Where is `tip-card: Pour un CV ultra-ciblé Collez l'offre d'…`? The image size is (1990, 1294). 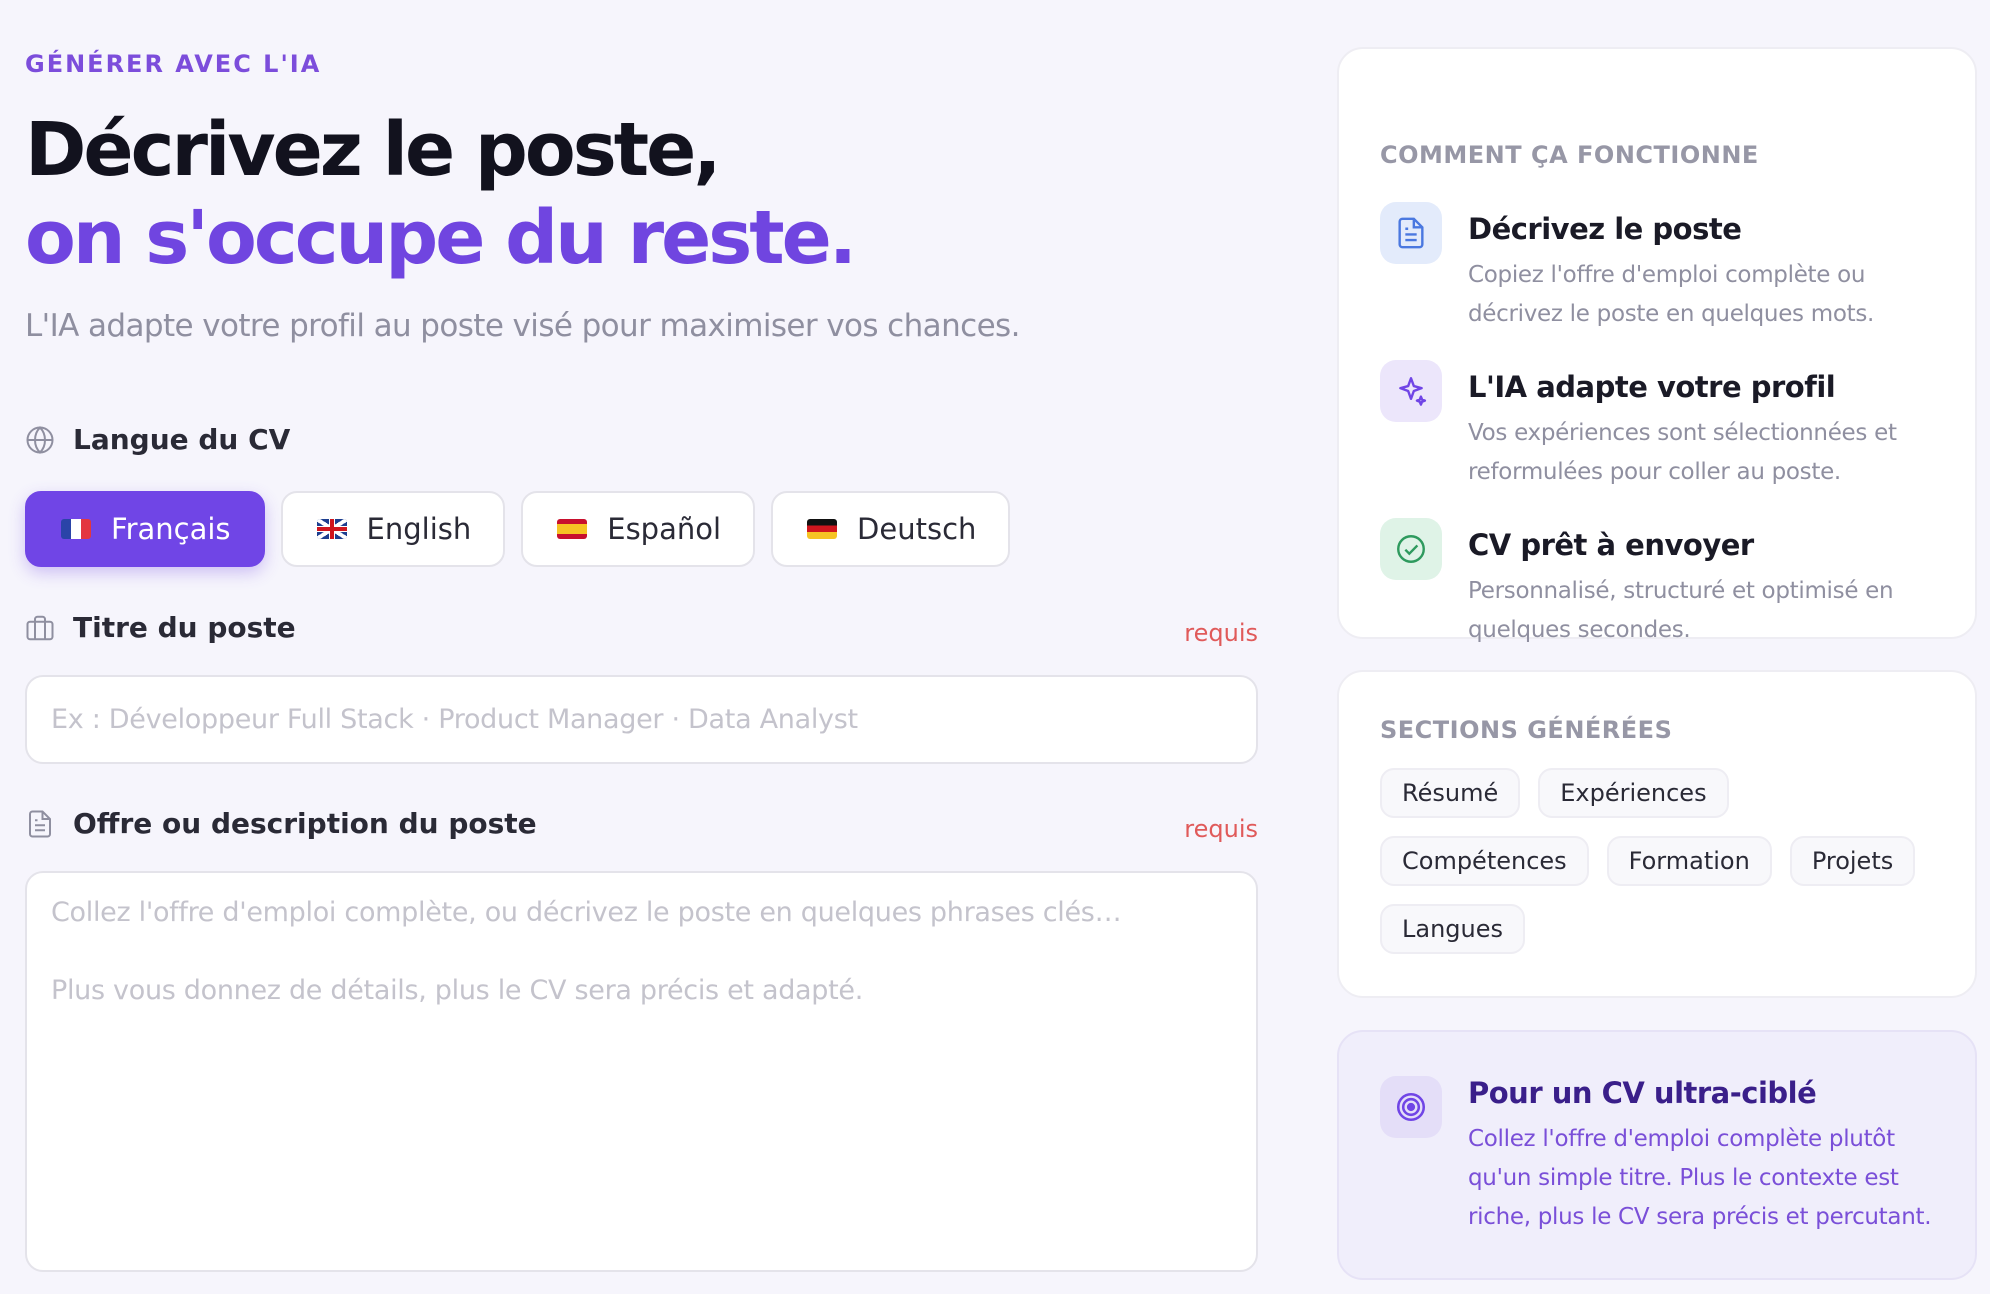 tip-card: Pour un CV ultra-ciblé Collez l'offre d'… is located at coordinates (1657, 1155).